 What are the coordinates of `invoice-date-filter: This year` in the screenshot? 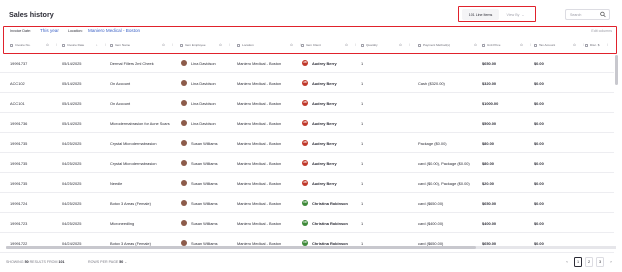 It's located at (49, 30).